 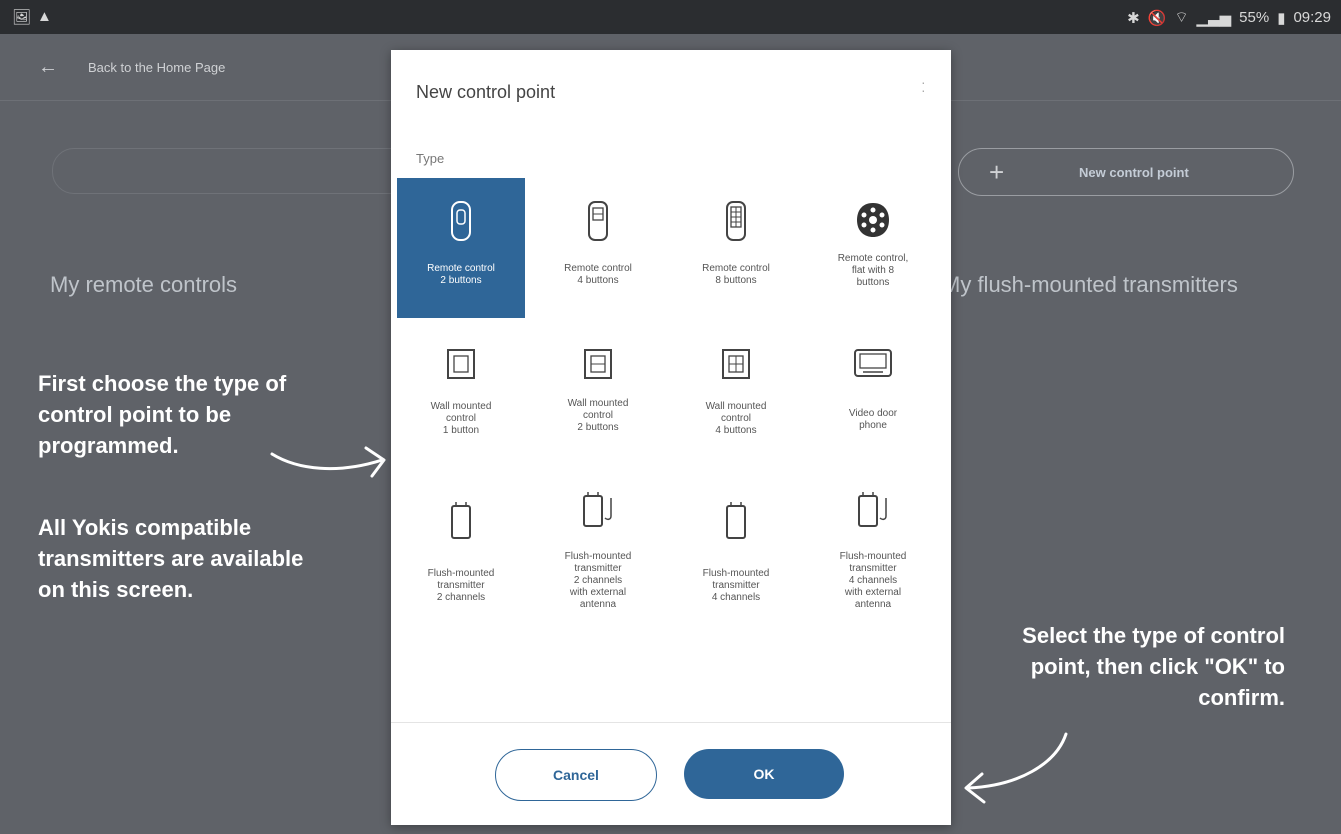 I want to click on tile-caption: Wall mounted control 2 buttons, so click(x=598, y=415).